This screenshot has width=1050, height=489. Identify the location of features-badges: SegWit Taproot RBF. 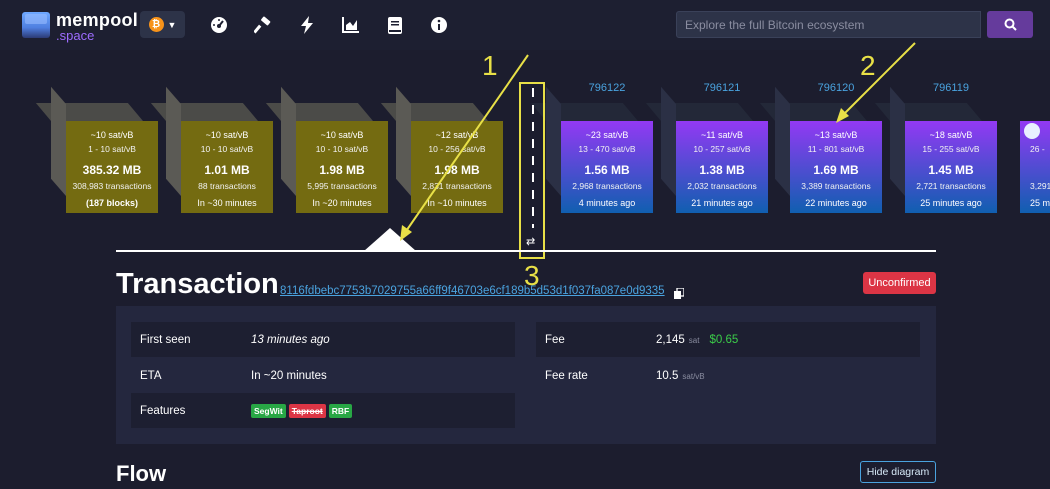
(303, 410).